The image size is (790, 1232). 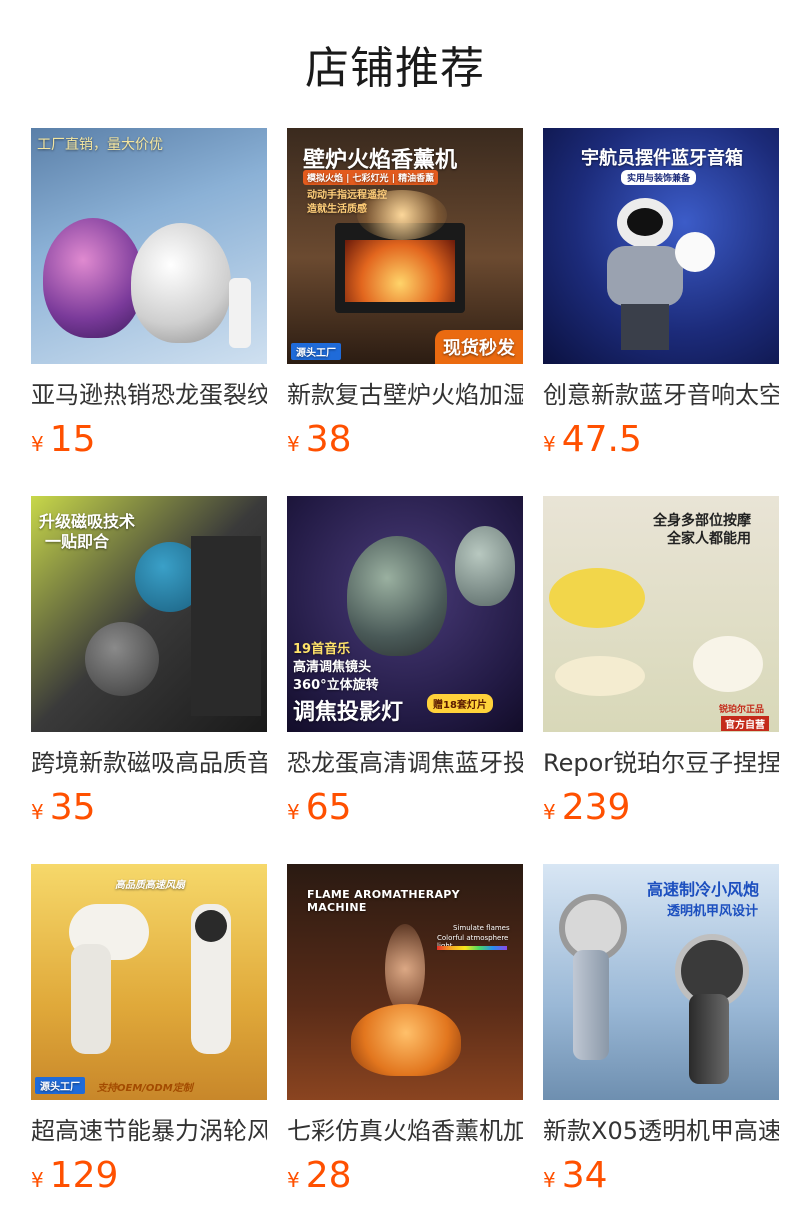 I want to click on product-price: ¥239, so click(x=661, y=811).